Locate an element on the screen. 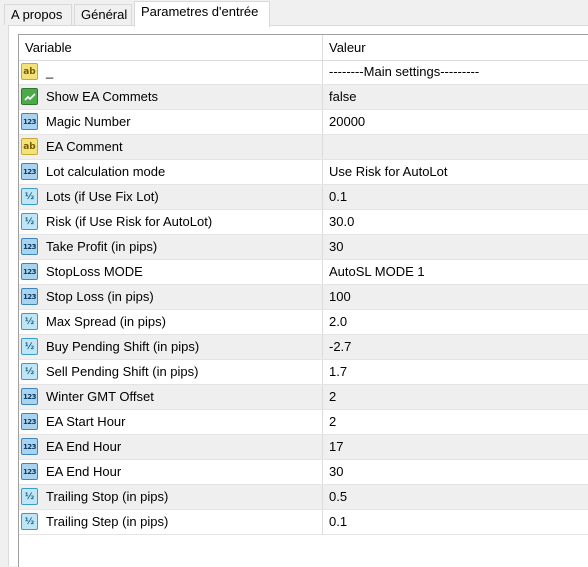 This screenshot has width=588, height=567. column-header-variable: Variable is located at coordinates (48, 47).